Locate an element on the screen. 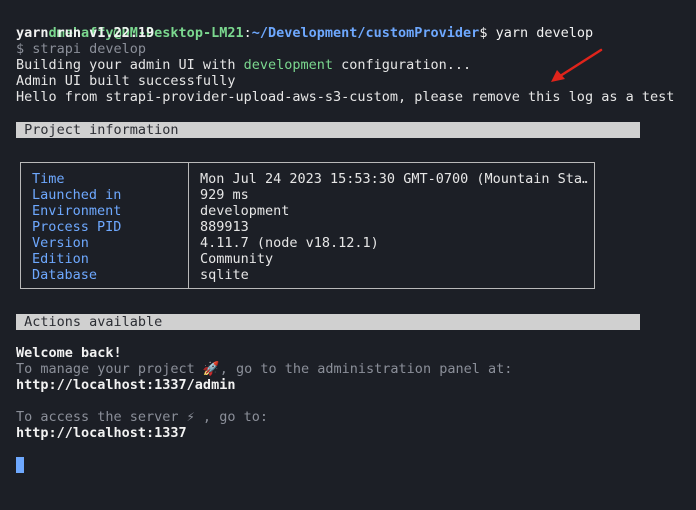 This screenshot has width=696, height=510. table-row: Launched in 929 ms is located at coordinates (310, 195).